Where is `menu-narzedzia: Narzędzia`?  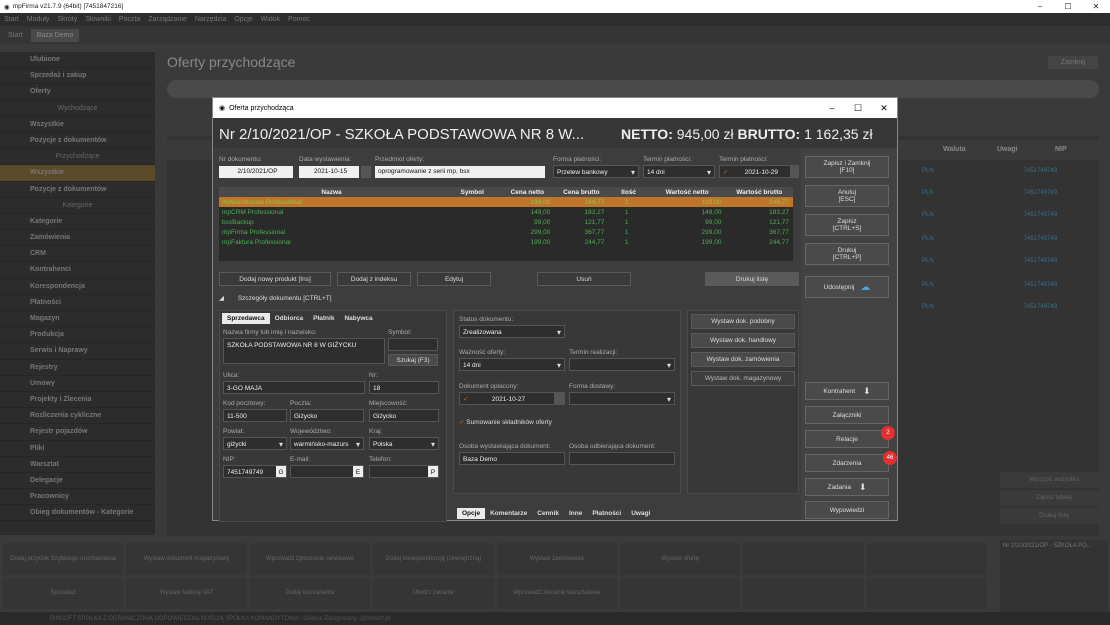 menu-narzedzia: Narzędzia is located at coordinates (211, 19).